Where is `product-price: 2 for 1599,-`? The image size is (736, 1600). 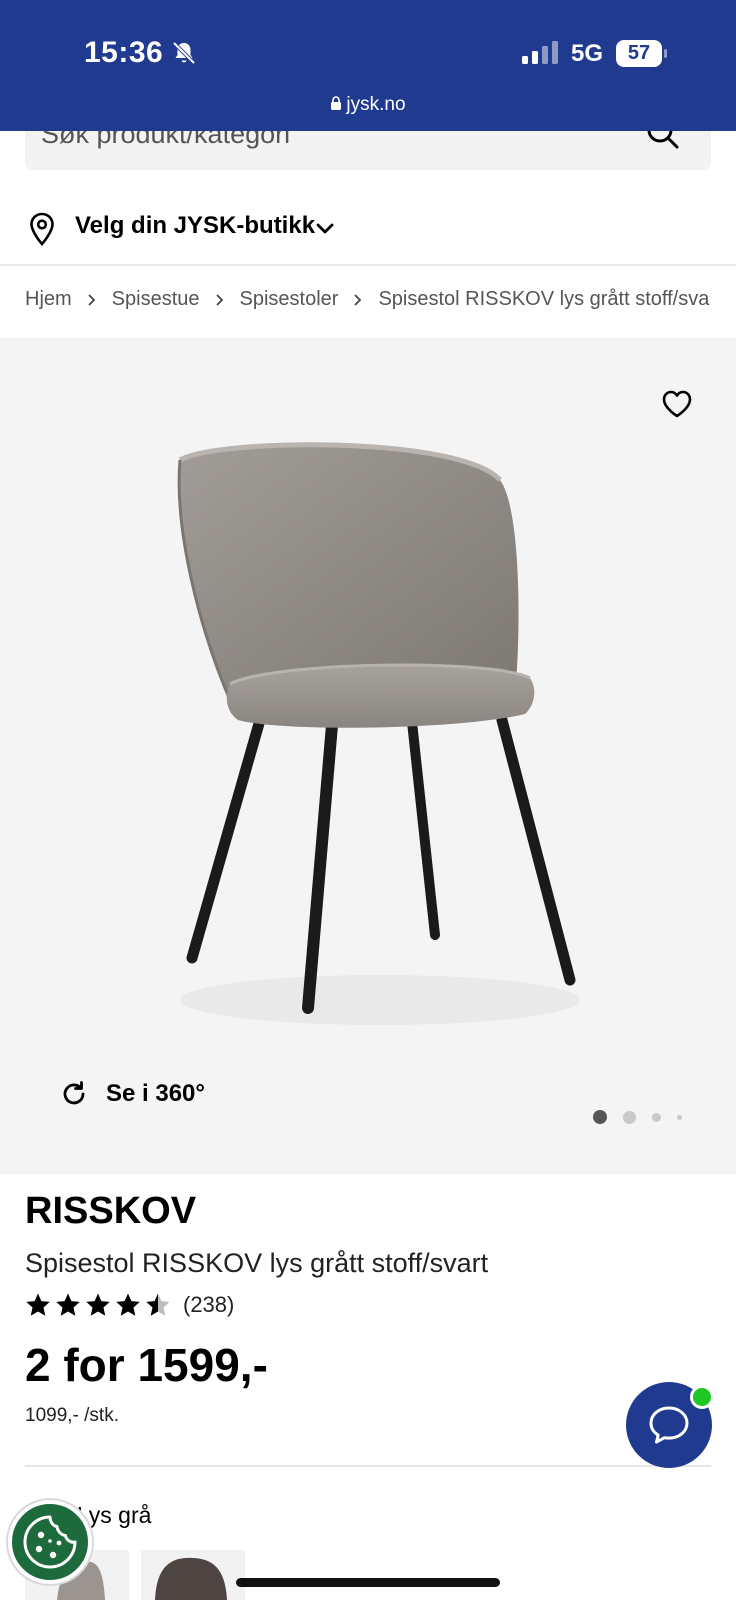 product-price: 2 for 1599,- is located at coordinates (146, 1365).